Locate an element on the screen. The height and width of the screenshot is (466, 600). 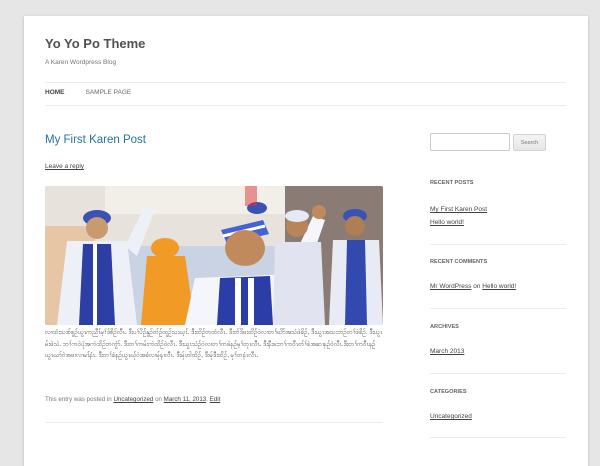
nav-item-sample-page: SAMPLE PAGE is located at coordinates (109, 95).